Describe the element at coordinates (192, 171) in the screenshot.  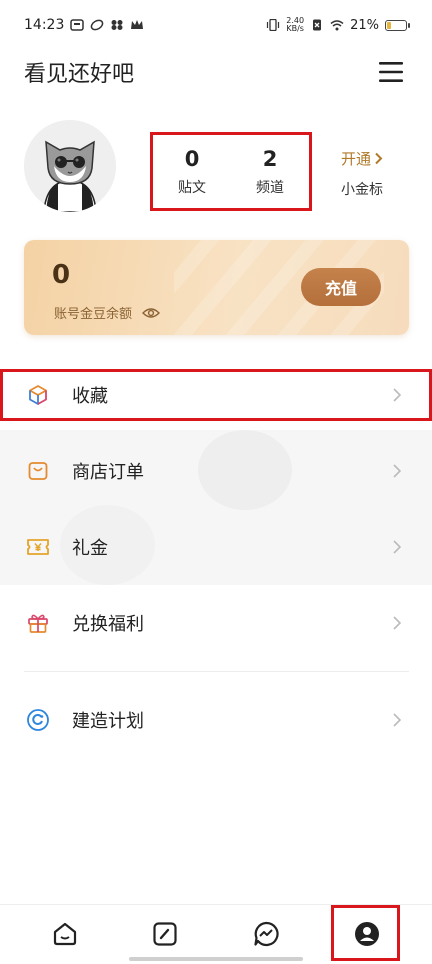
I see `stat-posts: 0 贴文` at that location.